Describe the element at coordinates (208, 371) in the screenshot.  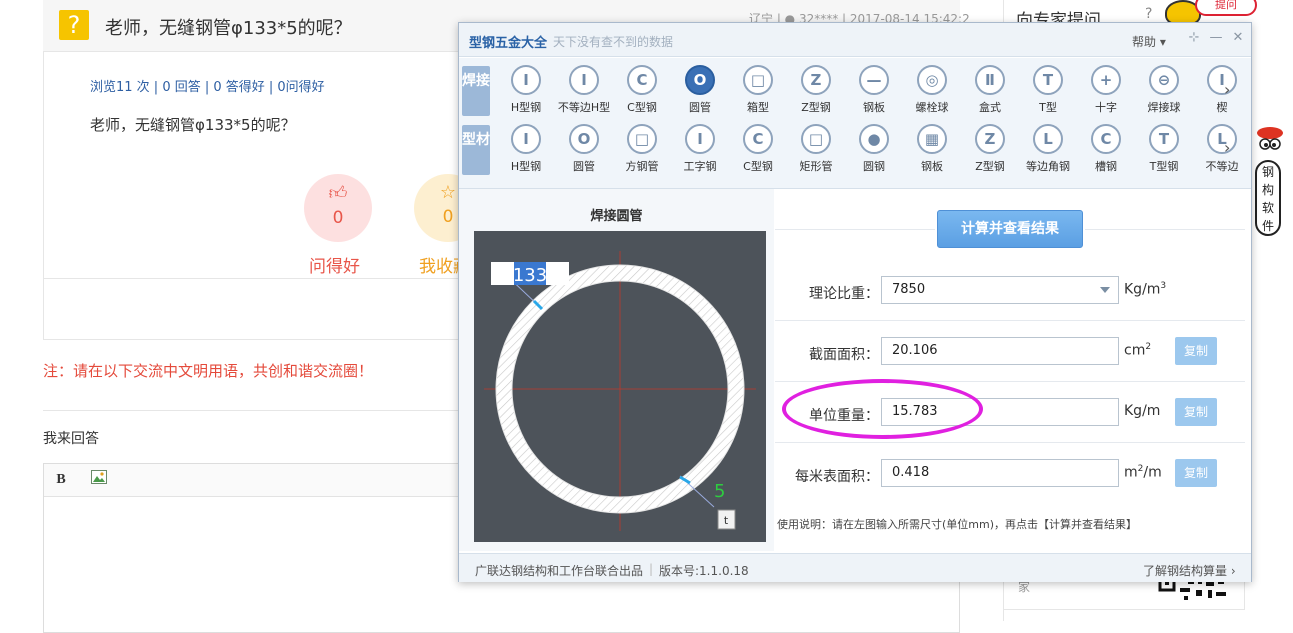
I see `community-notice: 注：请在以下交流中文明用语，共创和谐交流圈！` at that location.